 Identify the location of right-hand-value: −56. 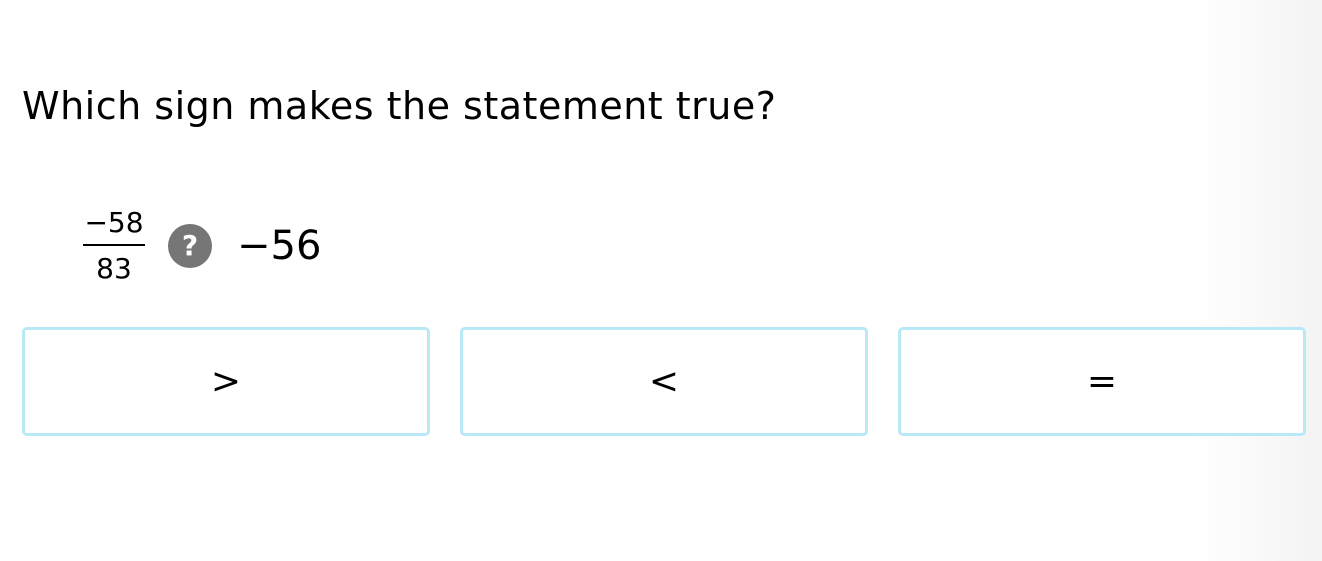
(279, 246).